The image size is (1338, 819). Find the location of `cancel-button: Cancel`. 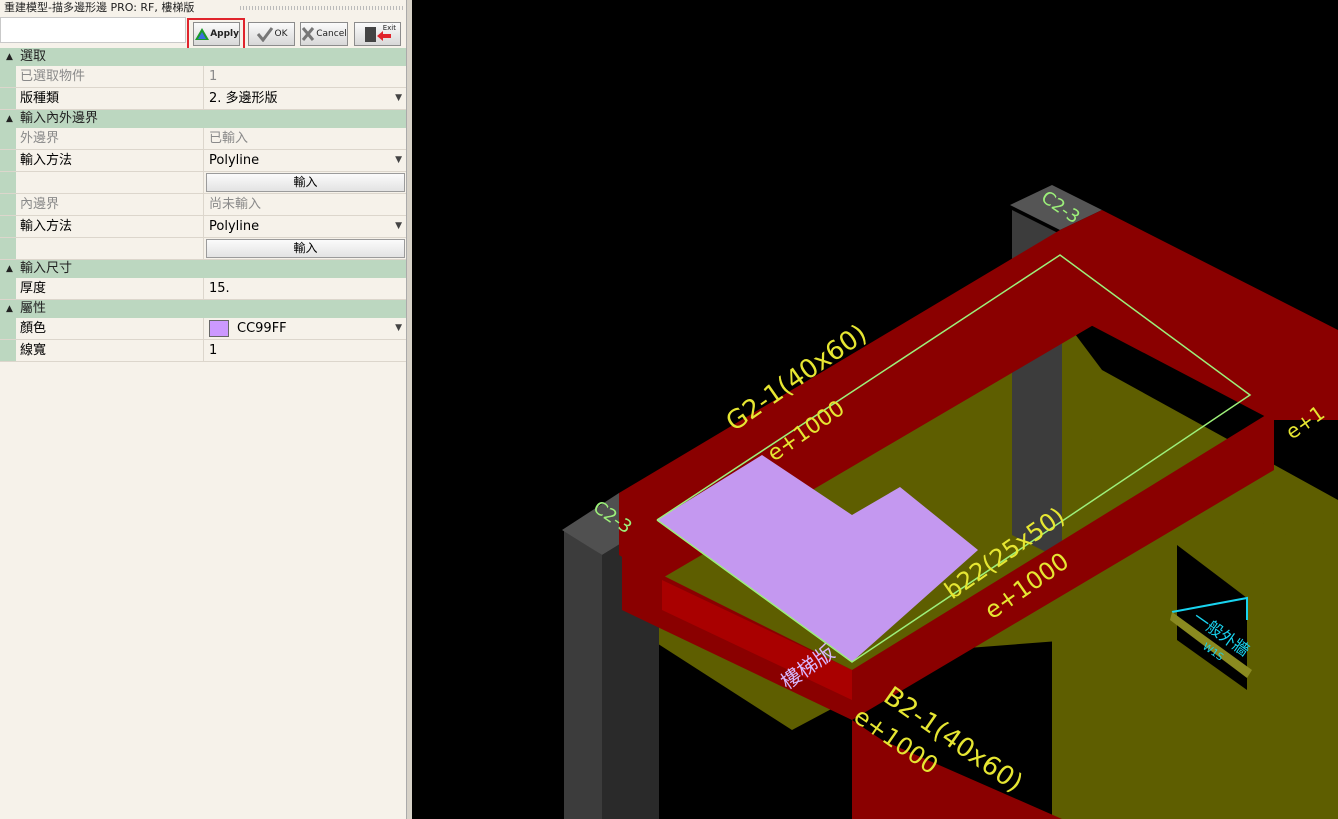

cancel-button: Cancel is located at coordinates (324, 34).